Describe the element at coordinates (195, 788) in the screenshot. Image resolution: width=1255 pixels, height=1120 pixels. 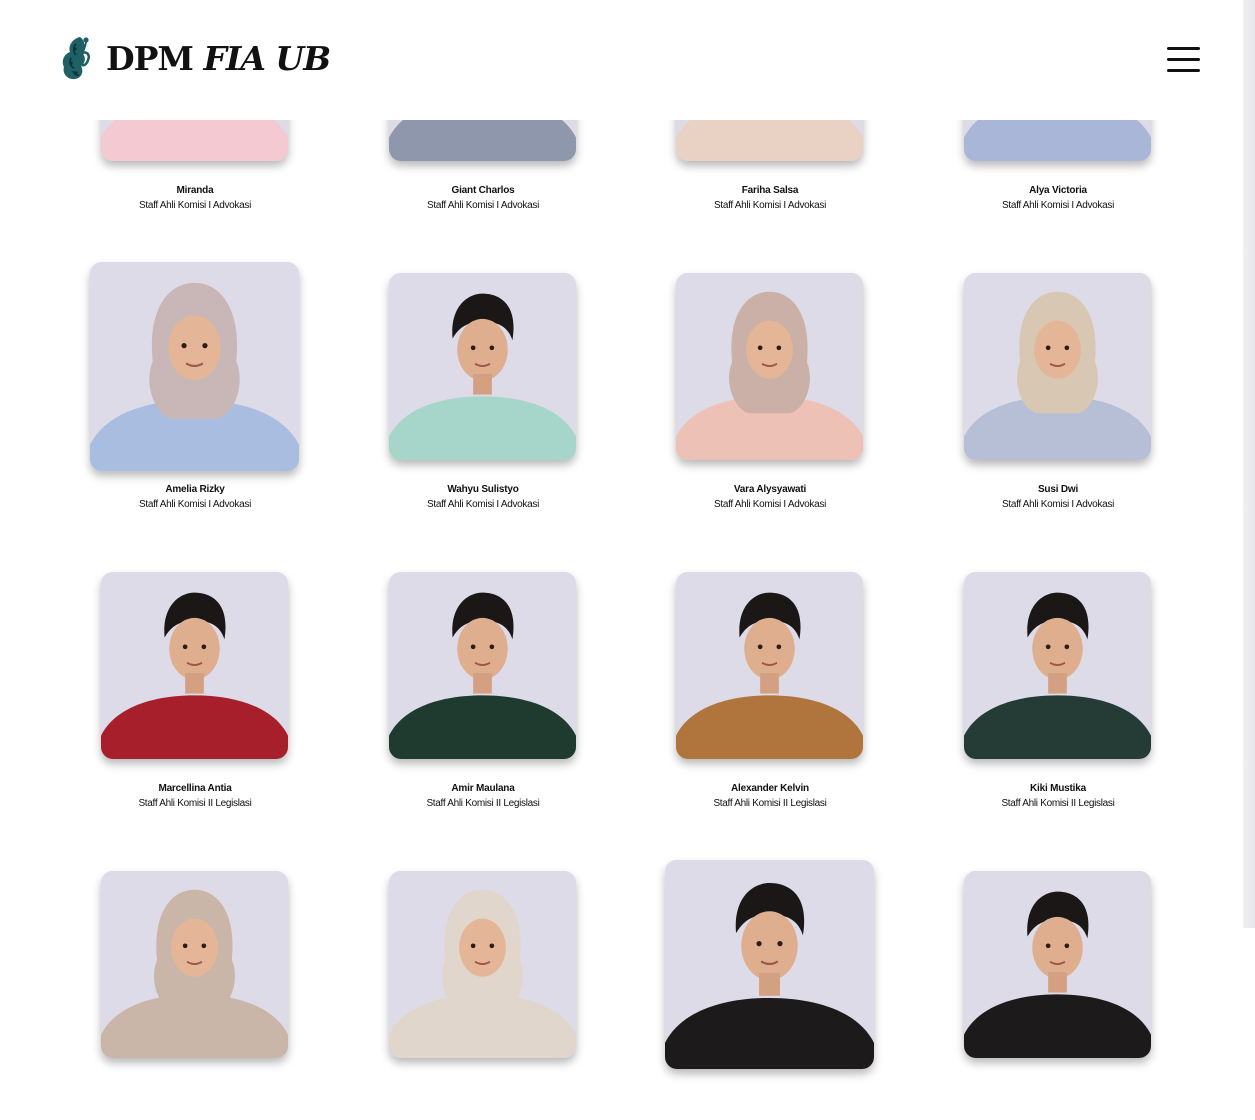
I see `member-name: Marcellina Antia` at that location.